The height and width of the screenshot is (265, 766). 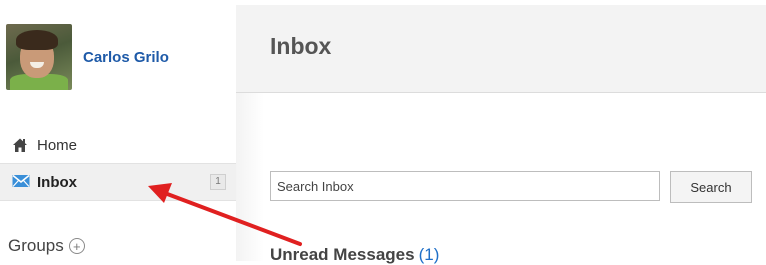 I want to click on unread-messages-heading: Unread Messages (1), so click(x=354, y=255).